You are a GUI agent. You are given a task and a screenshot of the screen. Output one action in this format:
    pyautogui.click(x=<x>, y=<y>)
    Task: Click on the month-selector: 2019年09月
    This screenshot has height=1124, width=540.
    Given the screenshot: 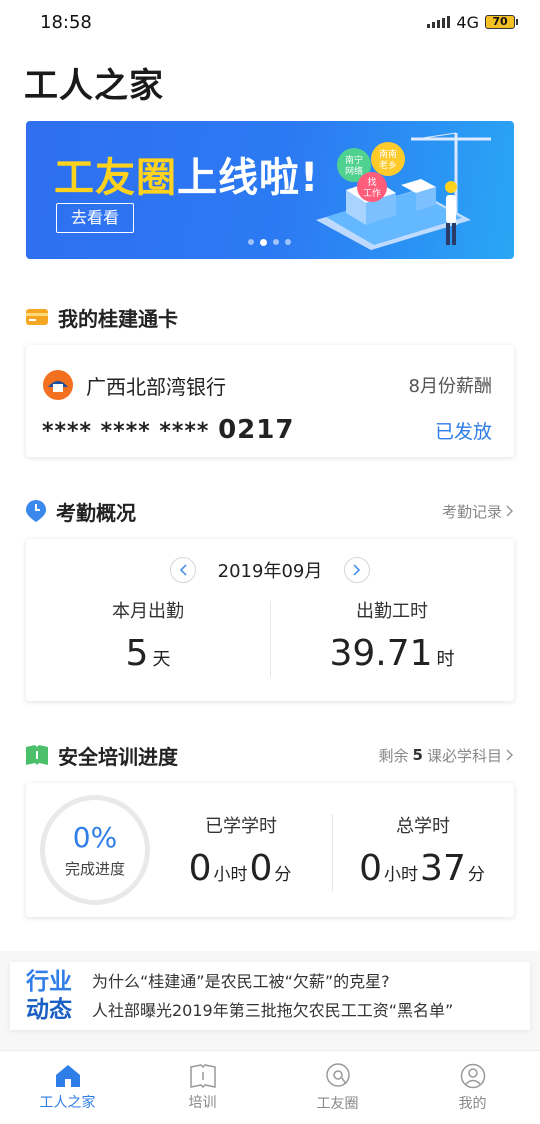 What is the action you would take?
    pyautogui.click(x=270, y=570)
    